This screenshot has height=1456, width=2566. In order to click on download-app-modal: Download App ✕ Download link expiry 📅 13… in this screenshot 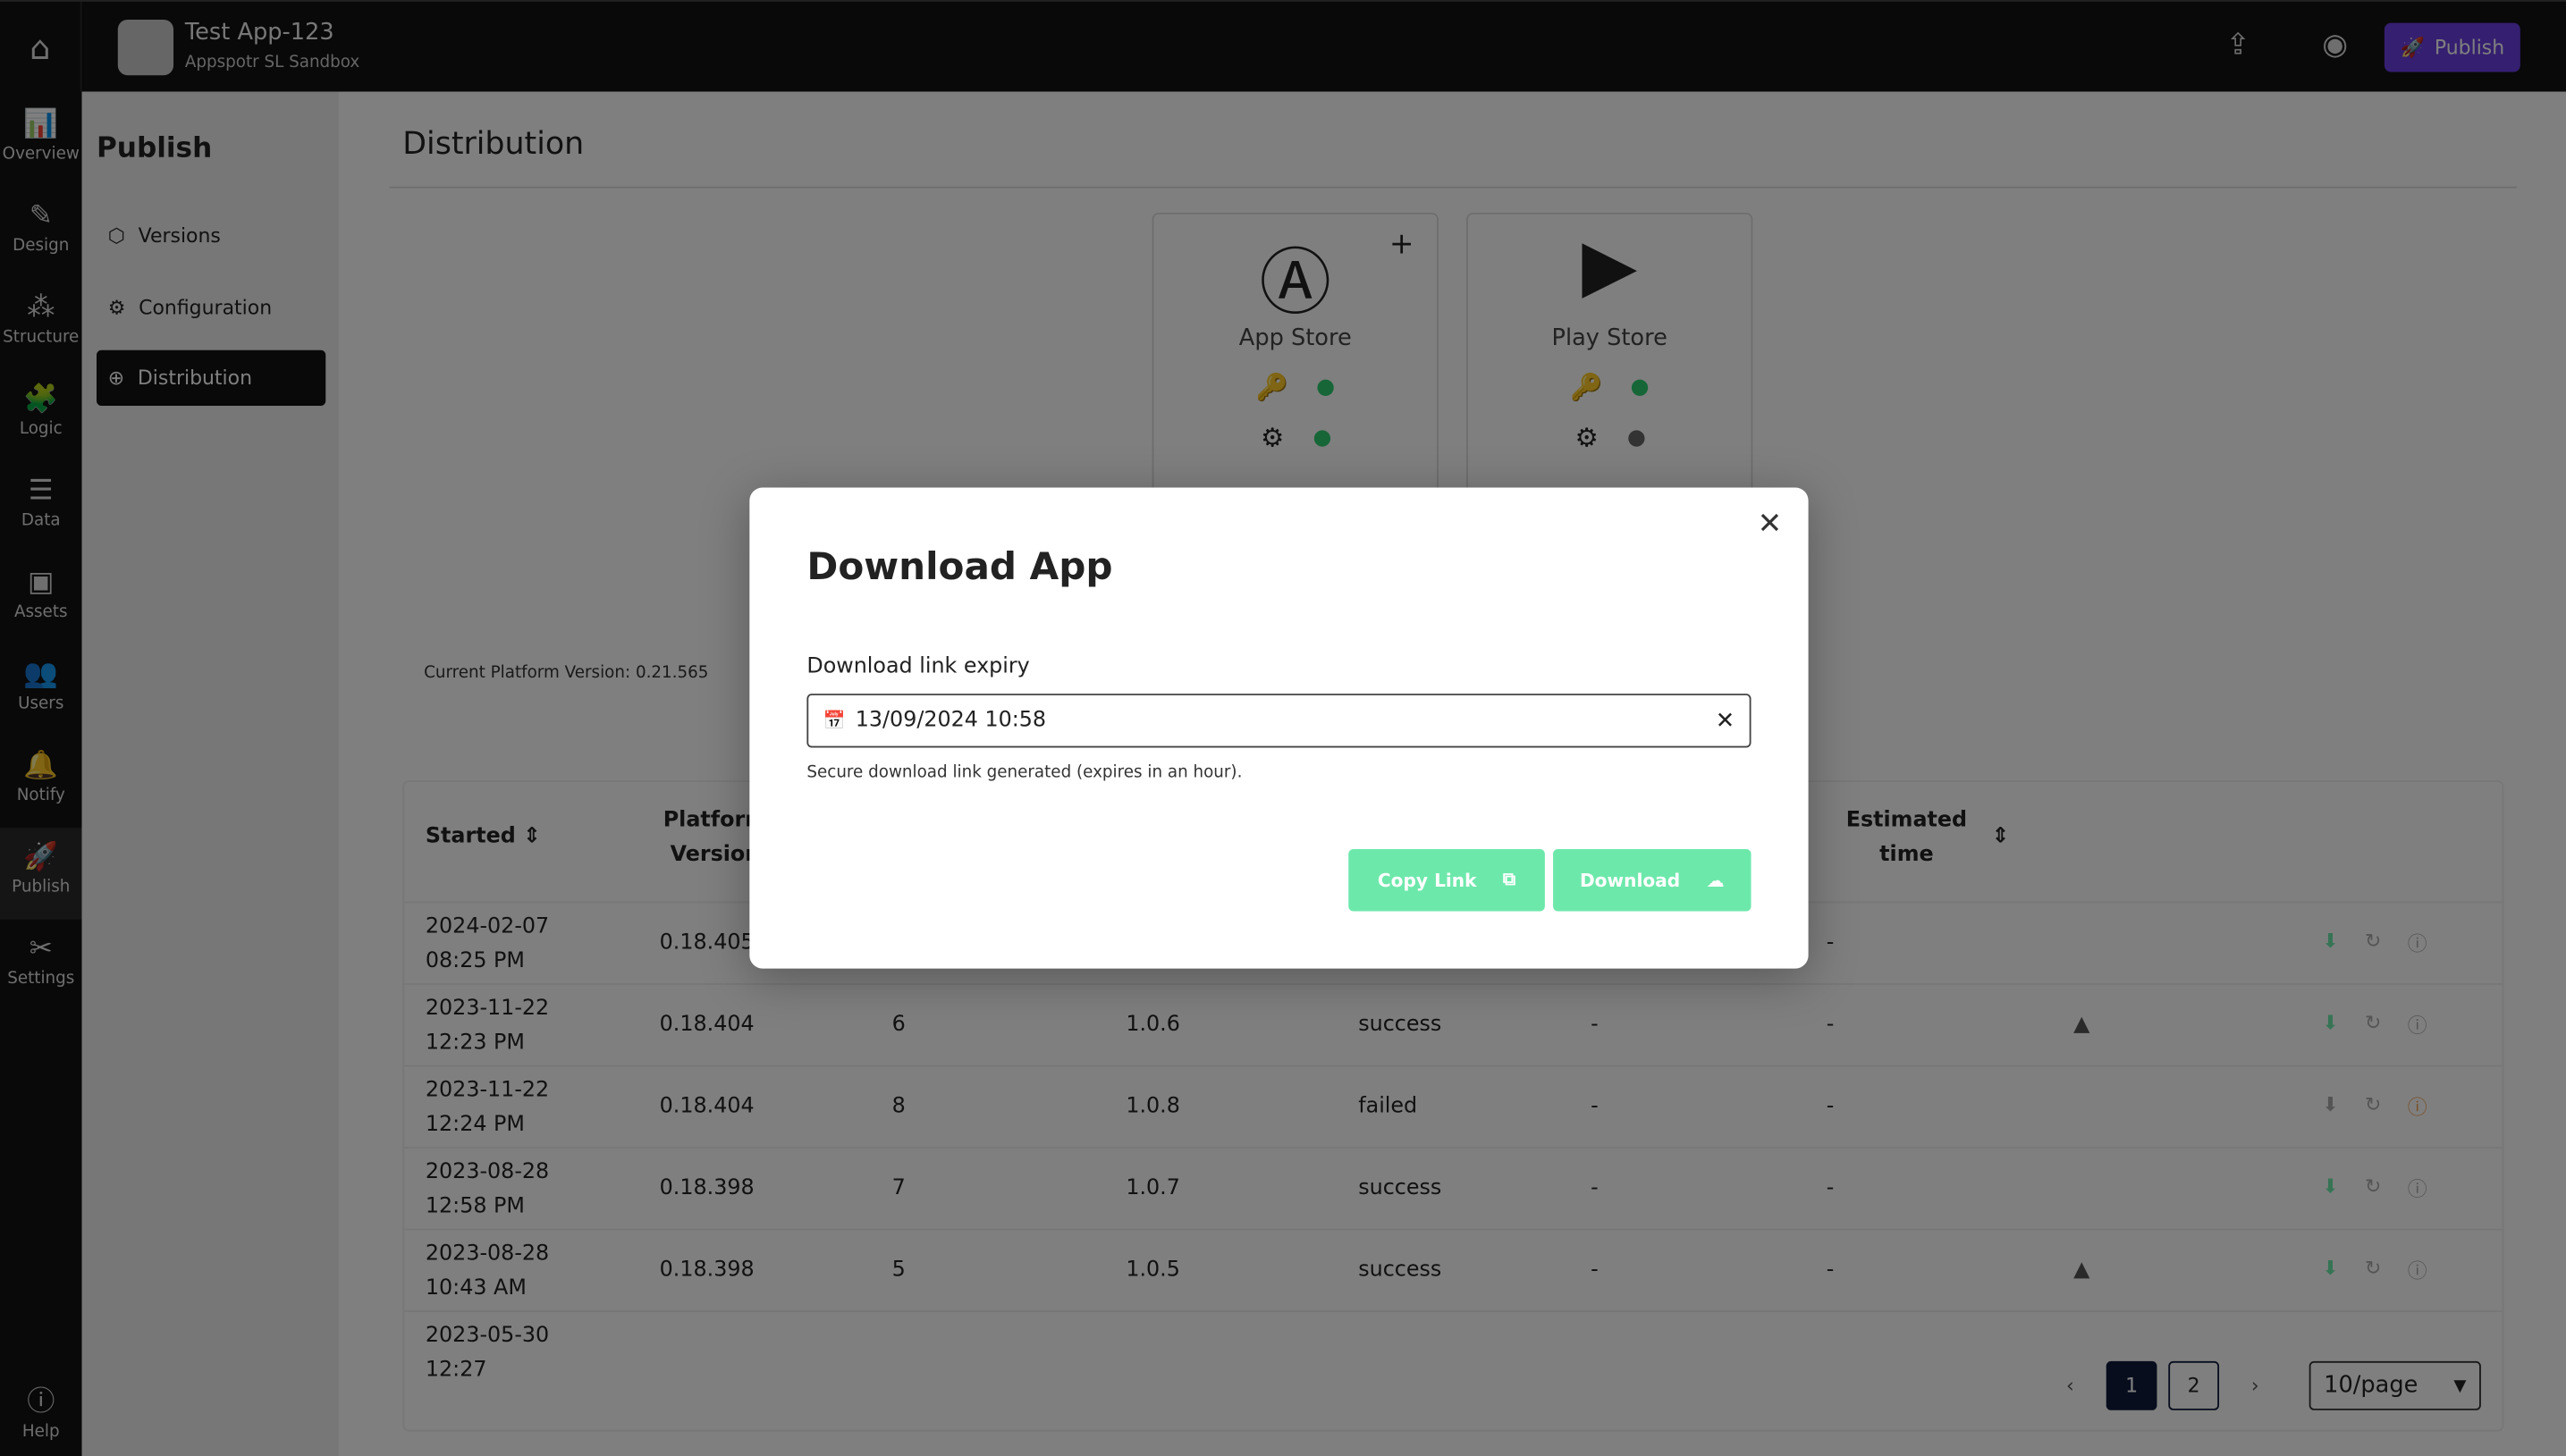, I will do `click(1279, 728)`.